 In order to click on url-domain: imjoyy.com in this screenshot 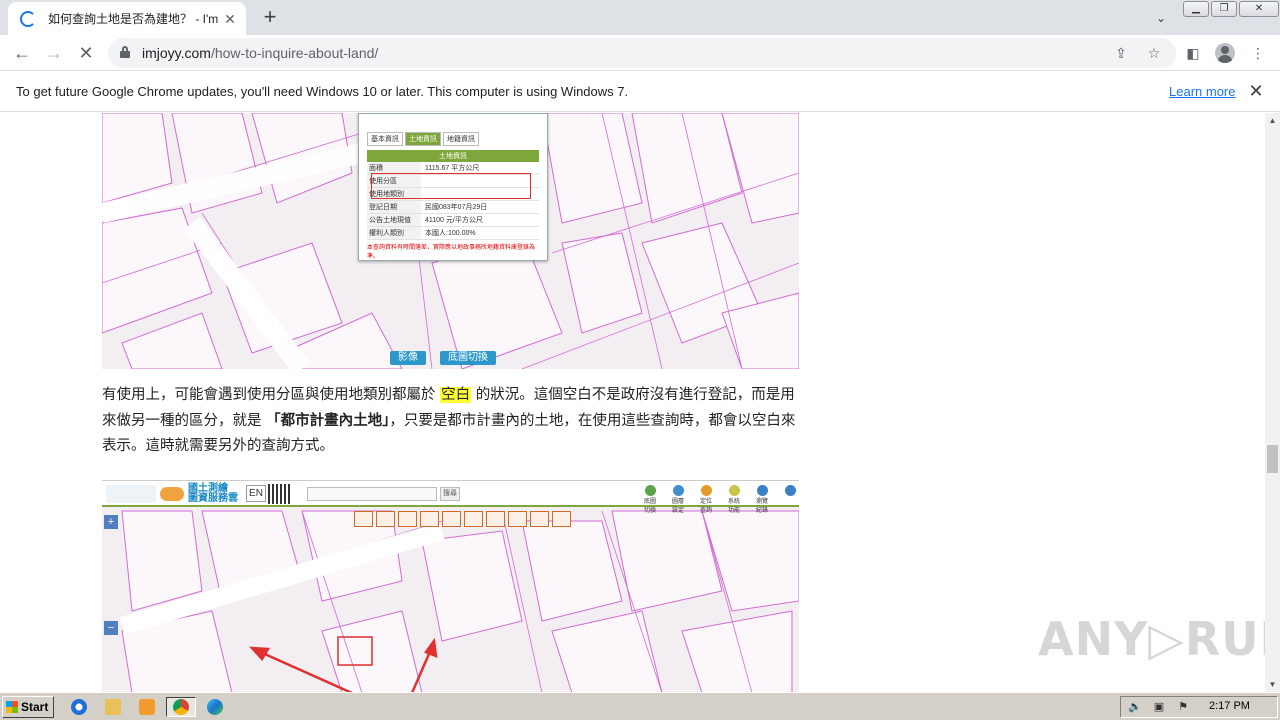, I will do `click(176, 53)`.